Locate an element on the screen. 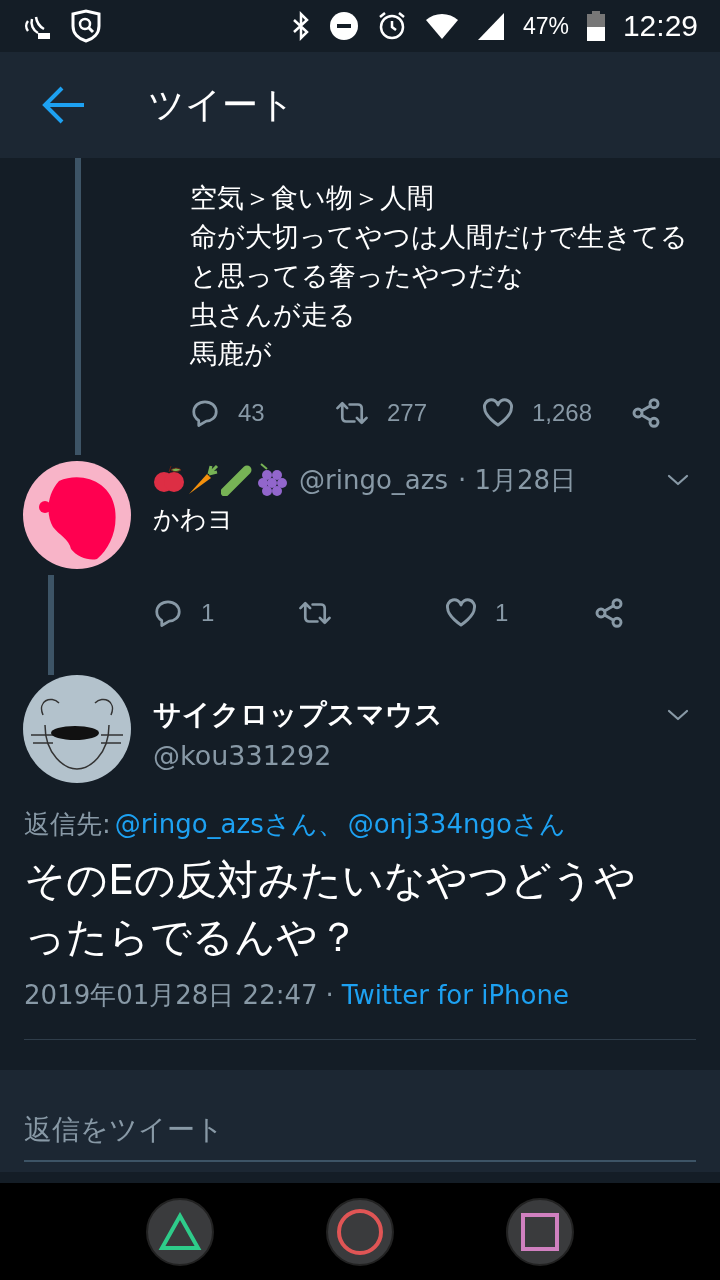 Image resolution: width=720 pixels, height=1280 pixels. triangle-icon is located at coordinates (180, 1231).